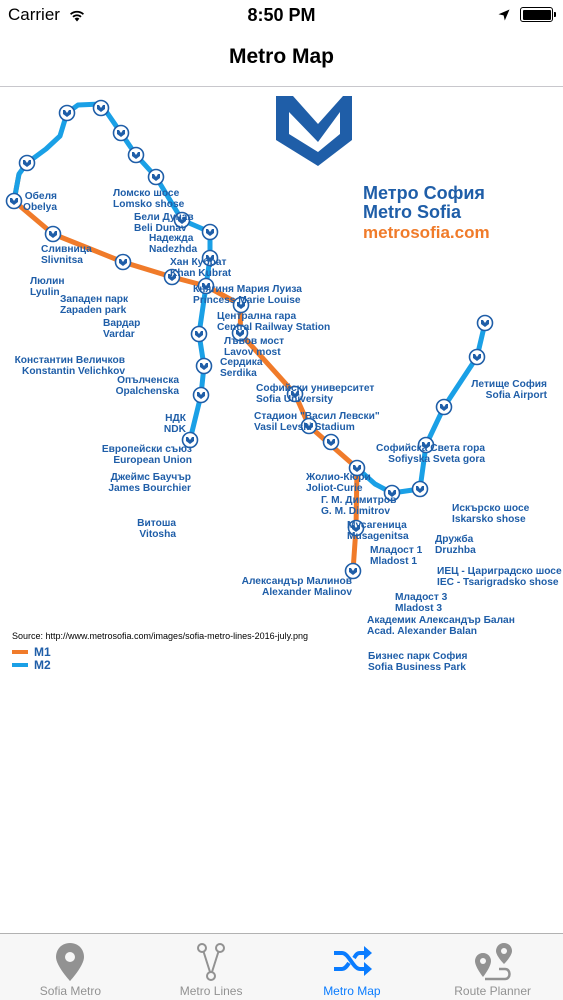  I want to click on station-central-railway: Централна гара Central Railway Station, so click(273, 322).